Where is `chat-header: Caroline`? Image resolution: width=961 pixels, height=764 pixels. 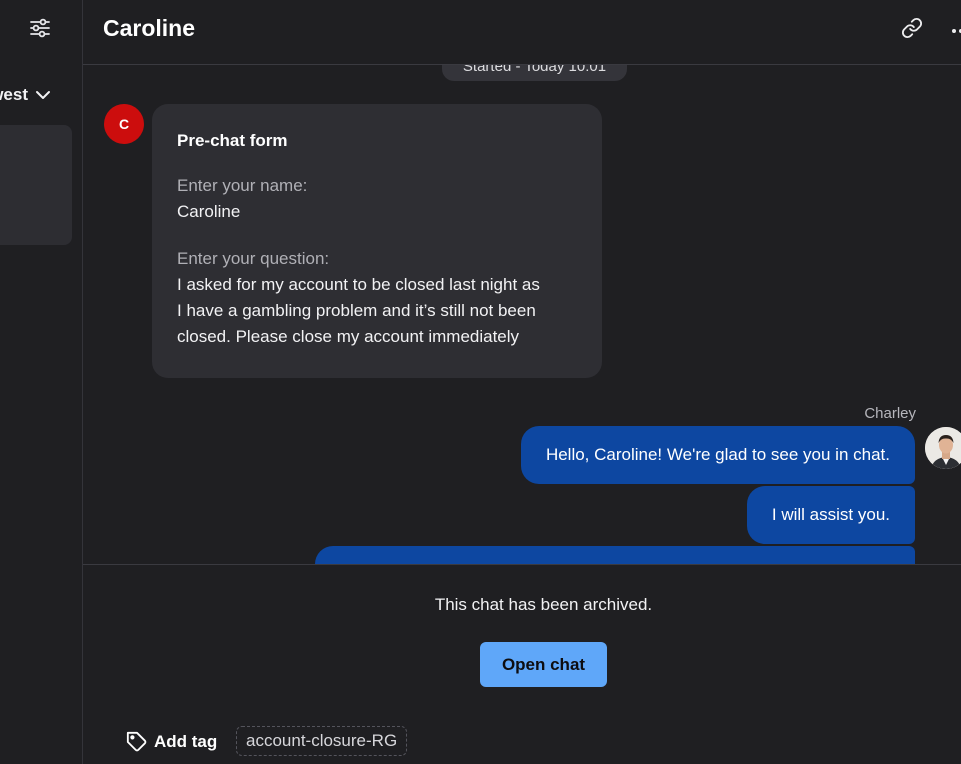 chat-header: Caroline is located at coordinates (522, 32).